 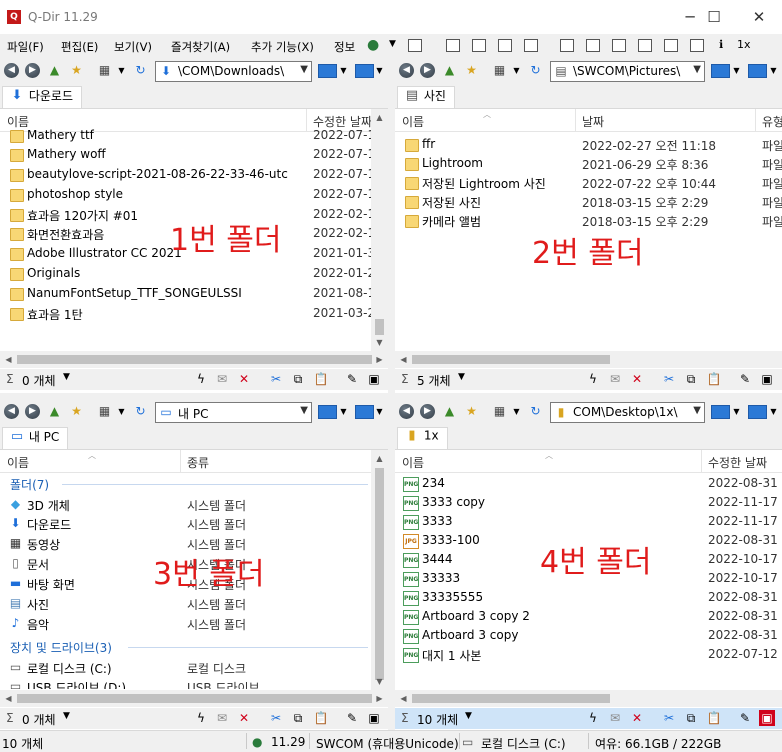 What do you see at coordinates (187, 294) in the screenshot?
I see `list-item: NanumFontSetup_TTF_SONGEULSSI 2021-08-1` at bounding box center [187, 294].